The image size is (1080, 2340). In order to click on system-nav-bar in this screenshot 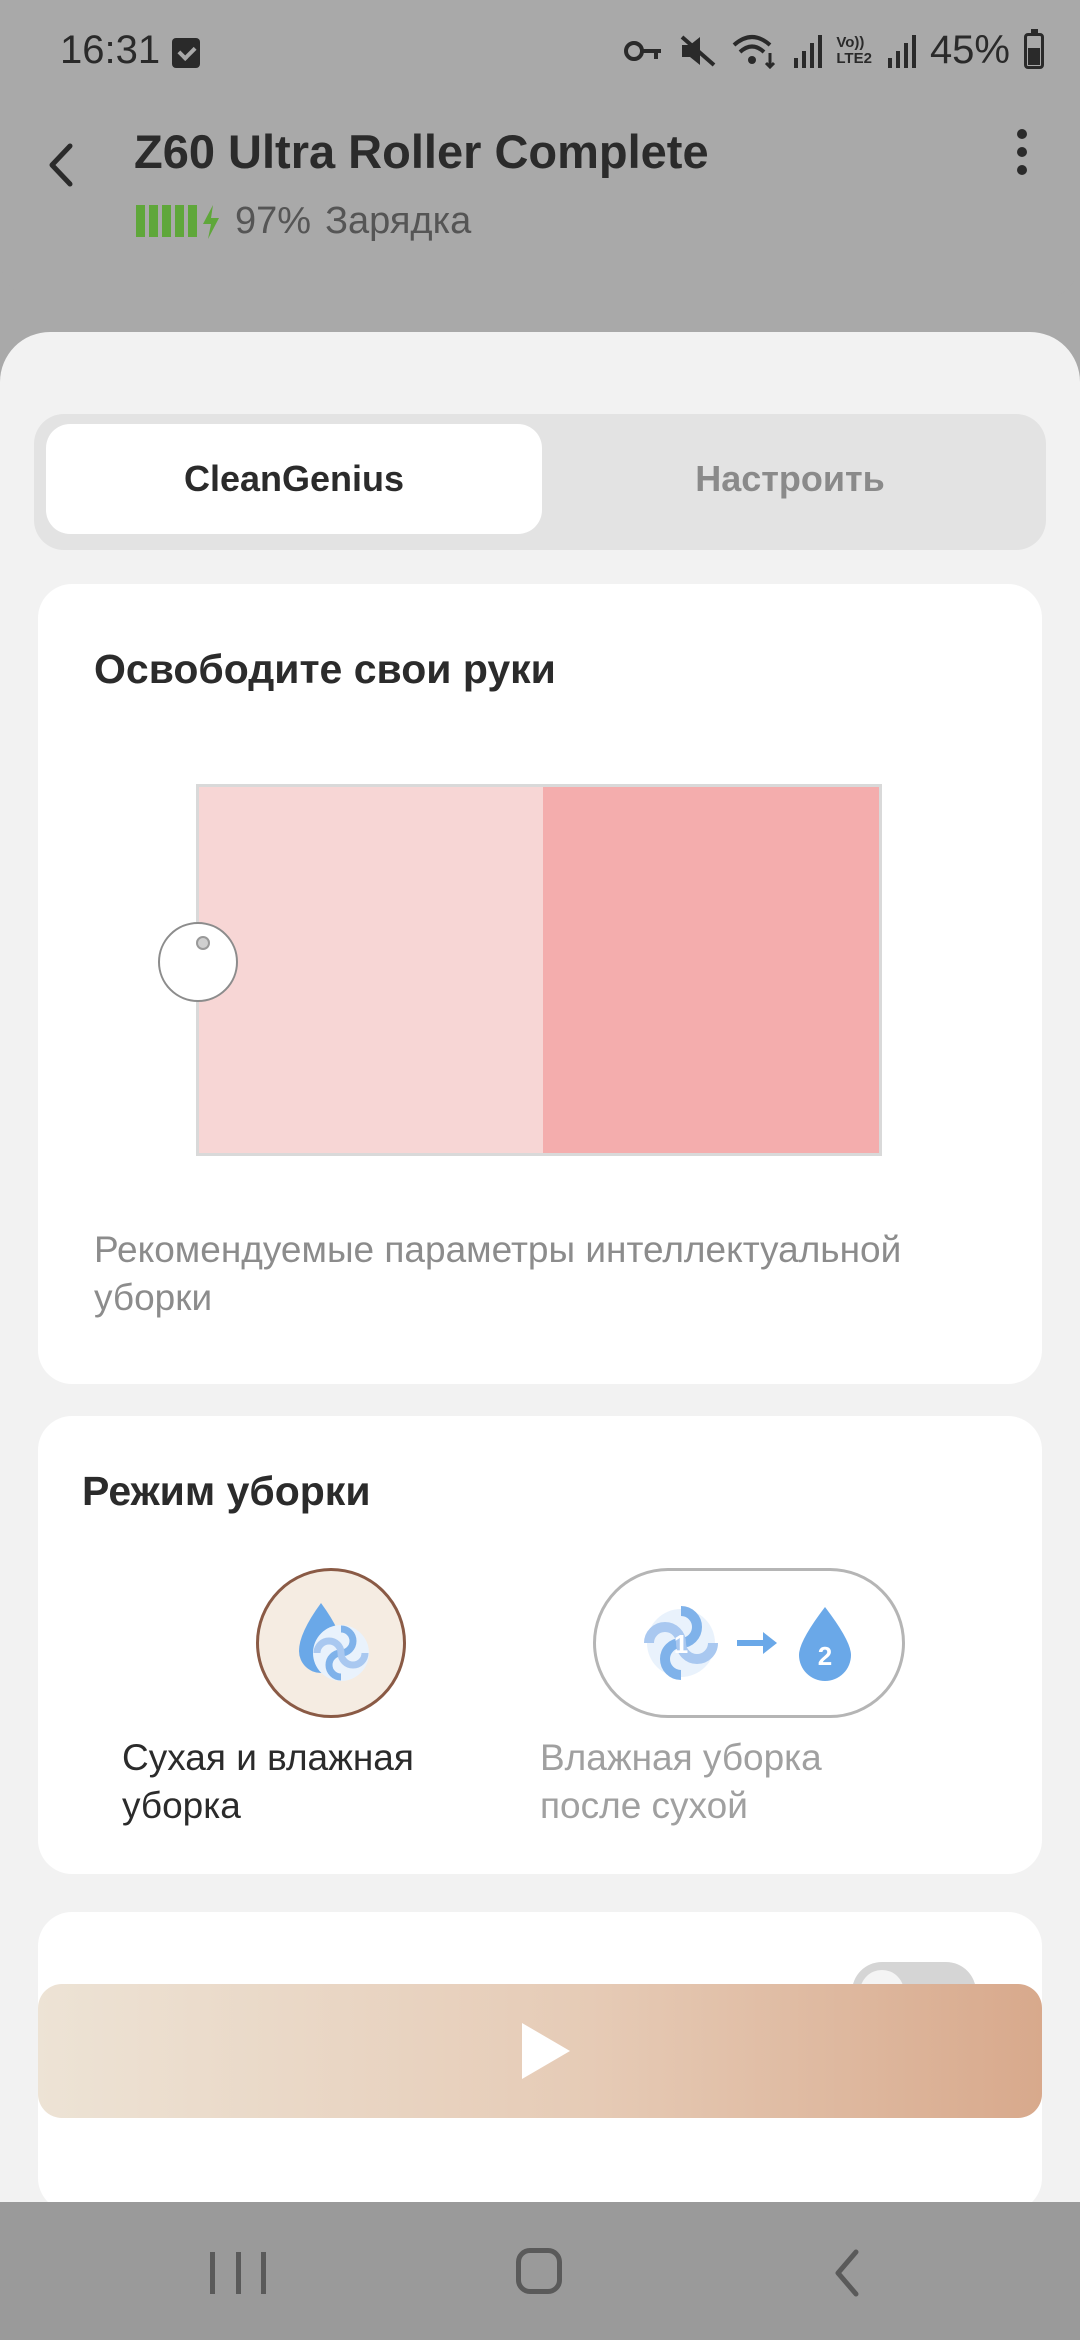, I will do `click(540, 2271)`.